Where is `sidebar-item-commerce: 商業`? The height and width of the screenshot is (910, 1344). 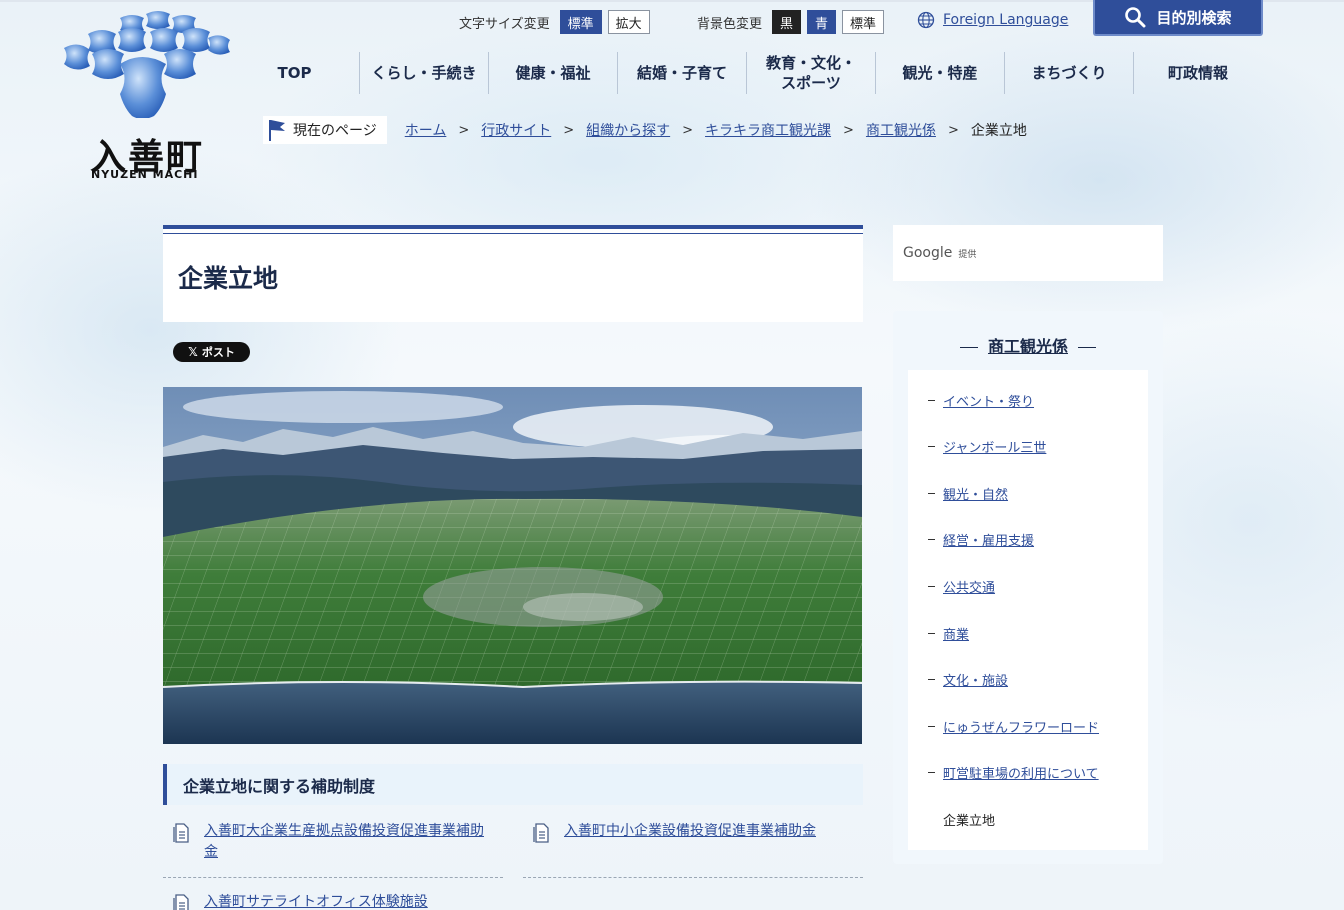
sidebar-item-commerce: 商業 is located at coordinates (948, 633).